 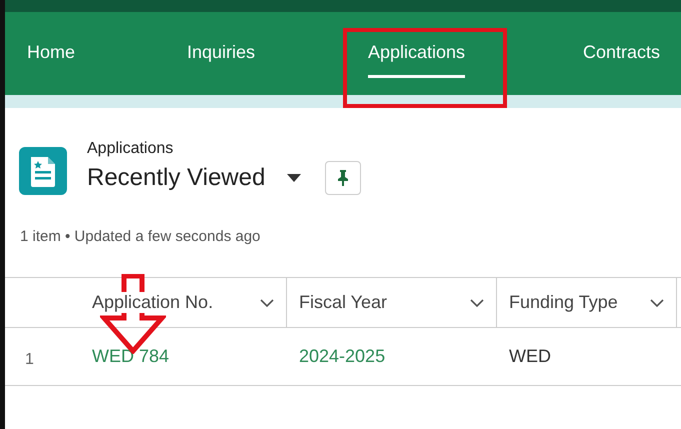 What do you see at coordinates (43, 171) in the screenshot?
I see `document-icon` at bounding box center [43, 171].